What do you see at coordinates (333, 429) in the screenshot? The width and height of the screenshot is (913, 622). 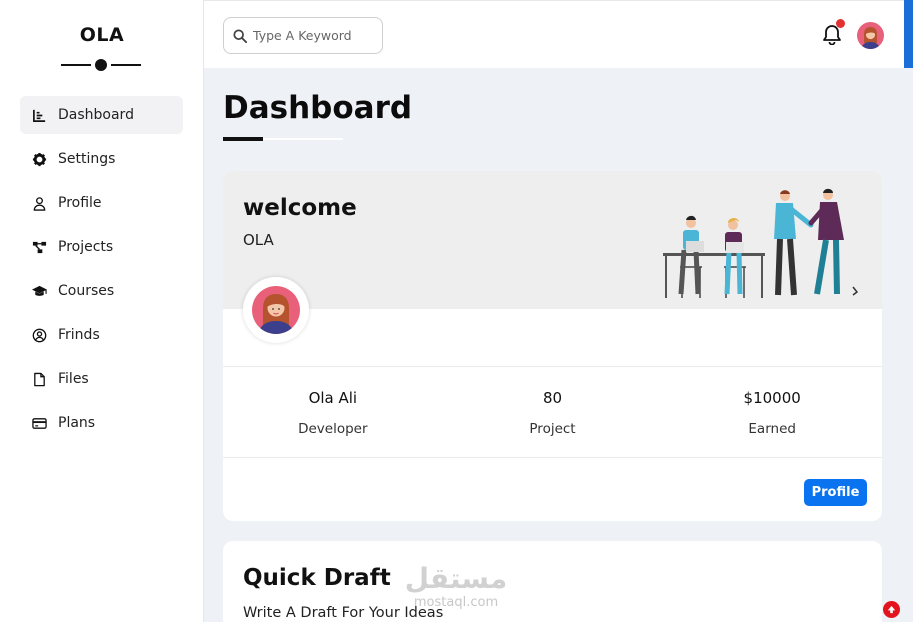 I see `stat-label: Developer` at bounding box center [333, 429].